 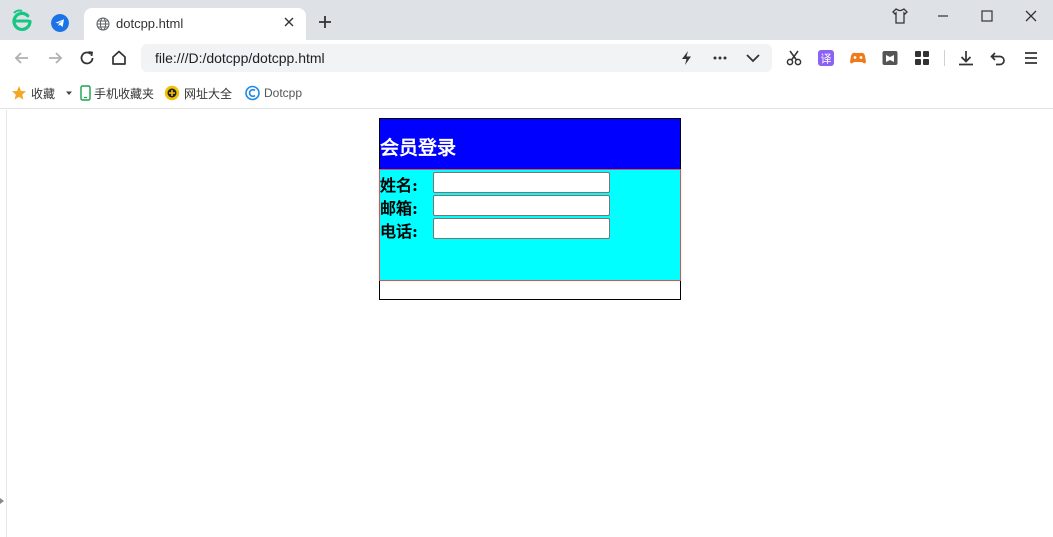 What do you see at coordinates (289, 22) in the screenshot?
I see `close-tab-icon` at bounding box center [289, 22].